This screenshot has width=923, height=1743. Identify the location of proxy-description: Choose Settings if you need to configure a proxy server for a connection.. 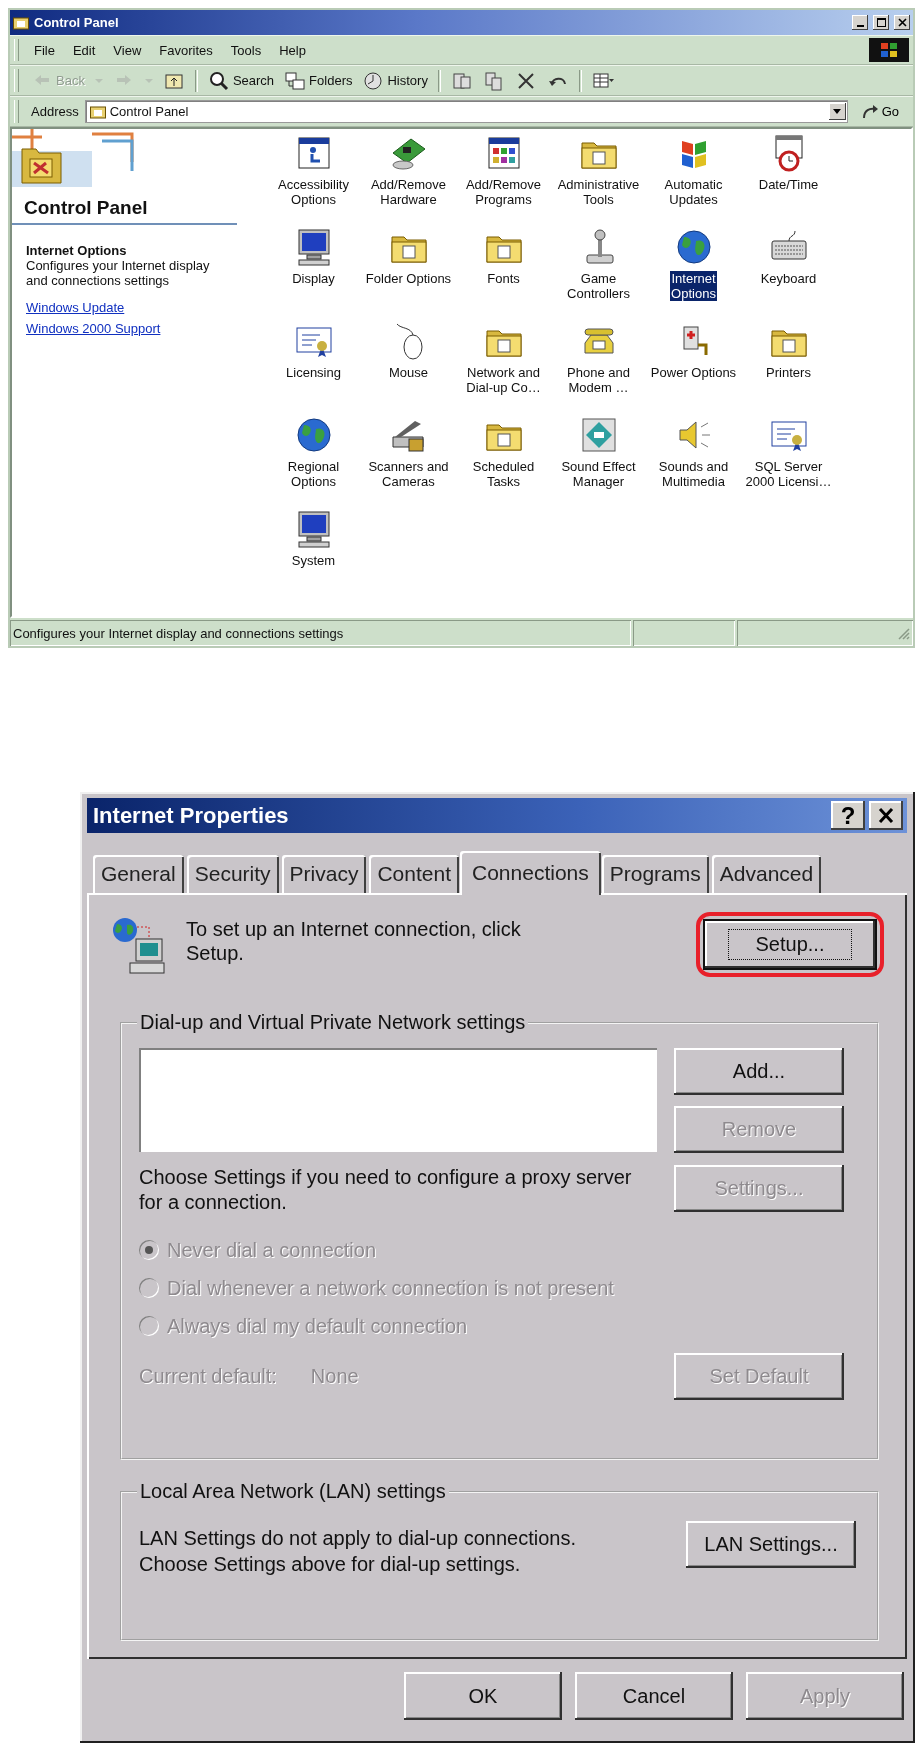
(386, 1190).